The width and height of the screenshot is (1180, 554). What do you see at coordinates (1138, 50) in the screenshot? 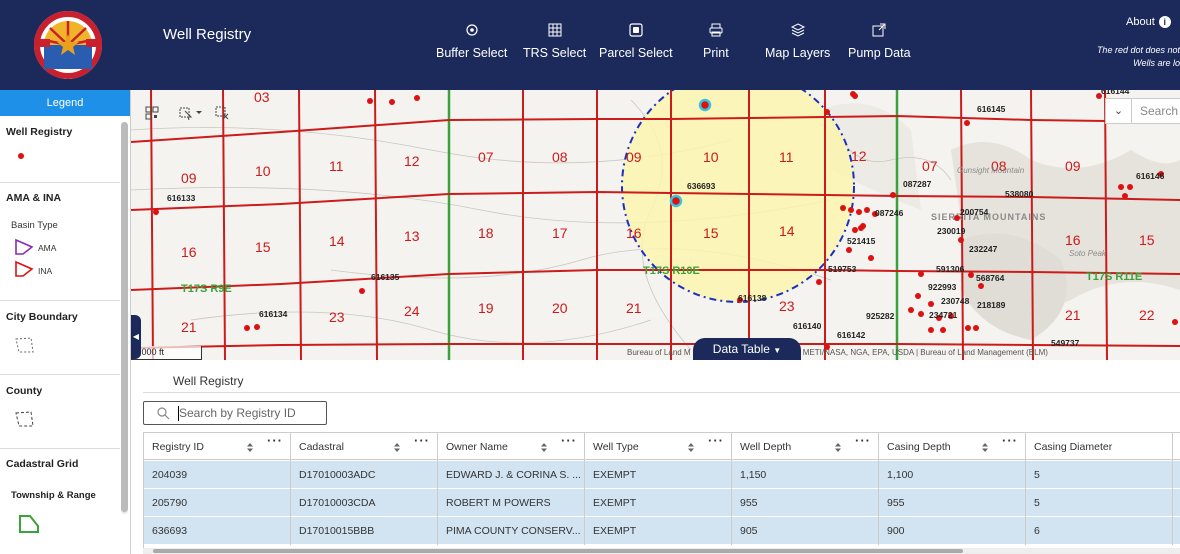
I see `notice-line-1: The red dot does not` at bounding box center [1138, 50].